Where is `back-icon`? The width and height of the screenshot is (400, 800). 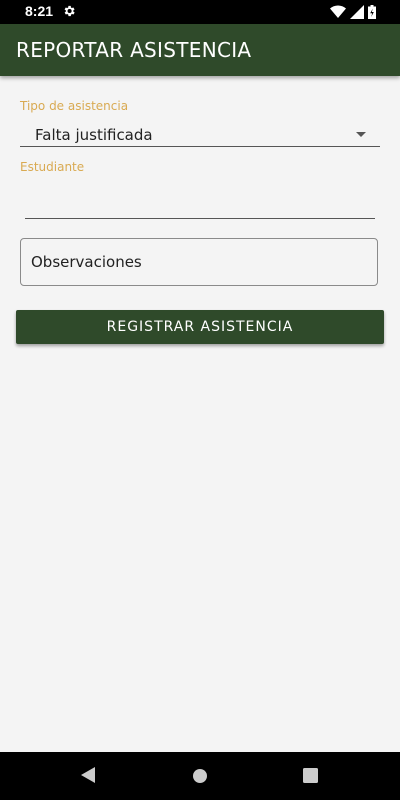
back-icon is located at coordinates (88, 775).